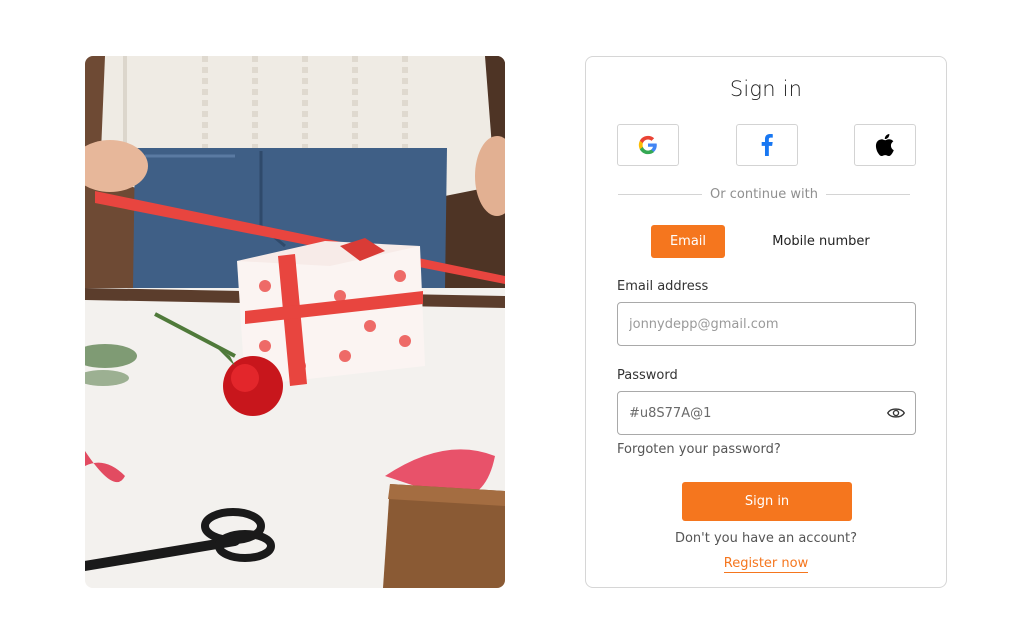 The image size is (1012, 644). I want to click on register-row: Register now, so click(766, 564).